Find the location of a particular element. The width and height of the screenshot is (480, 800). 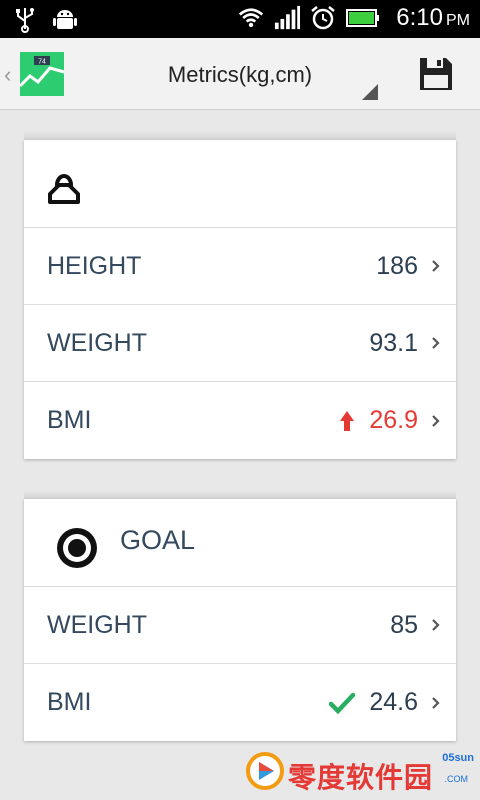

weight-label: WEIGHT is located at coordinates (97, 342).